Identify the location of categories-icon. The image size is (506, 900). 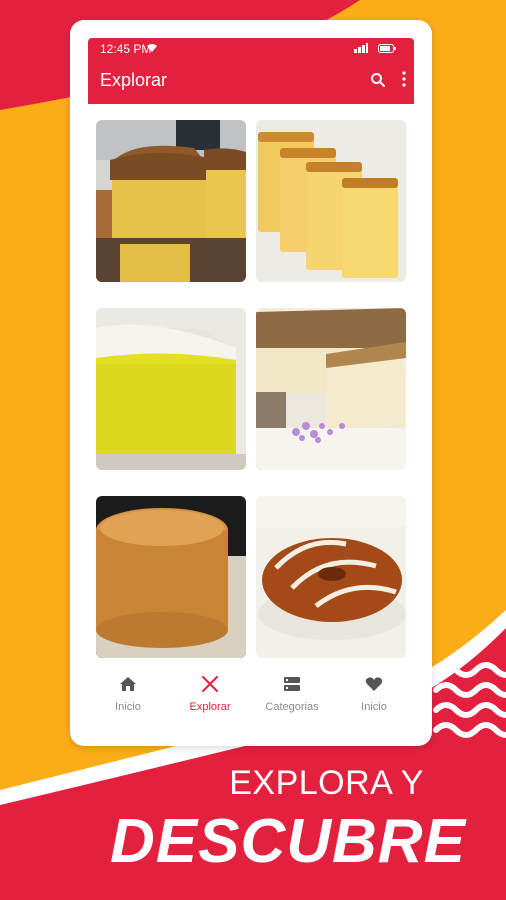
(292, 684).